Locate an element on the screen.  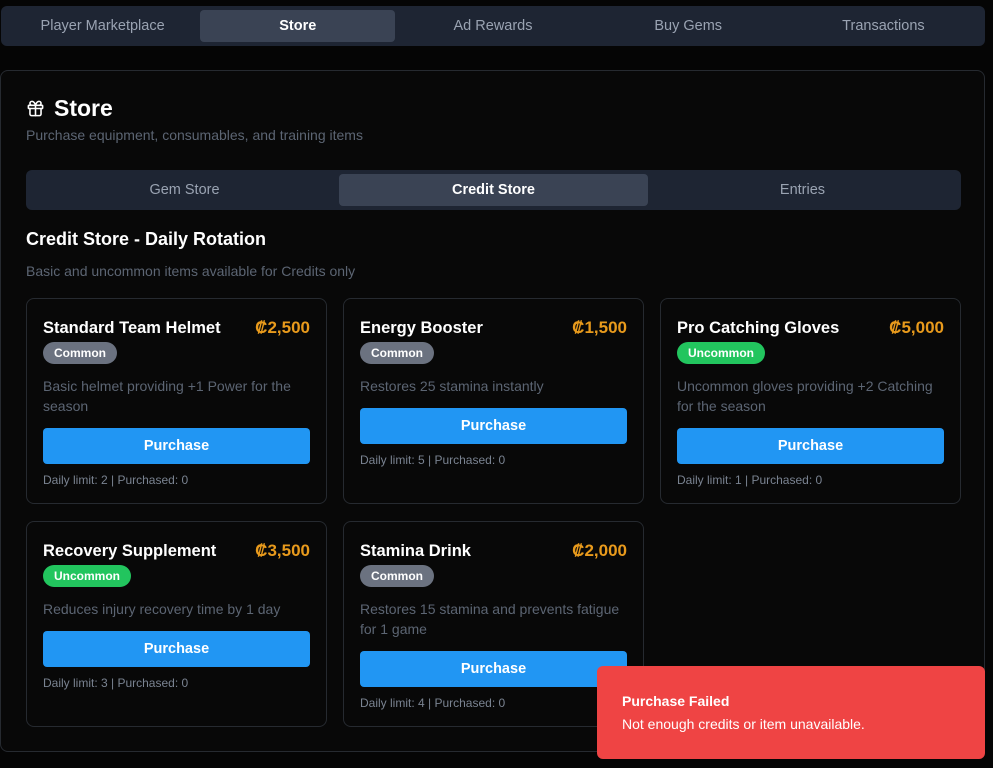
item-name: Pro Catching Gloves is located at coordinates (758, 327).